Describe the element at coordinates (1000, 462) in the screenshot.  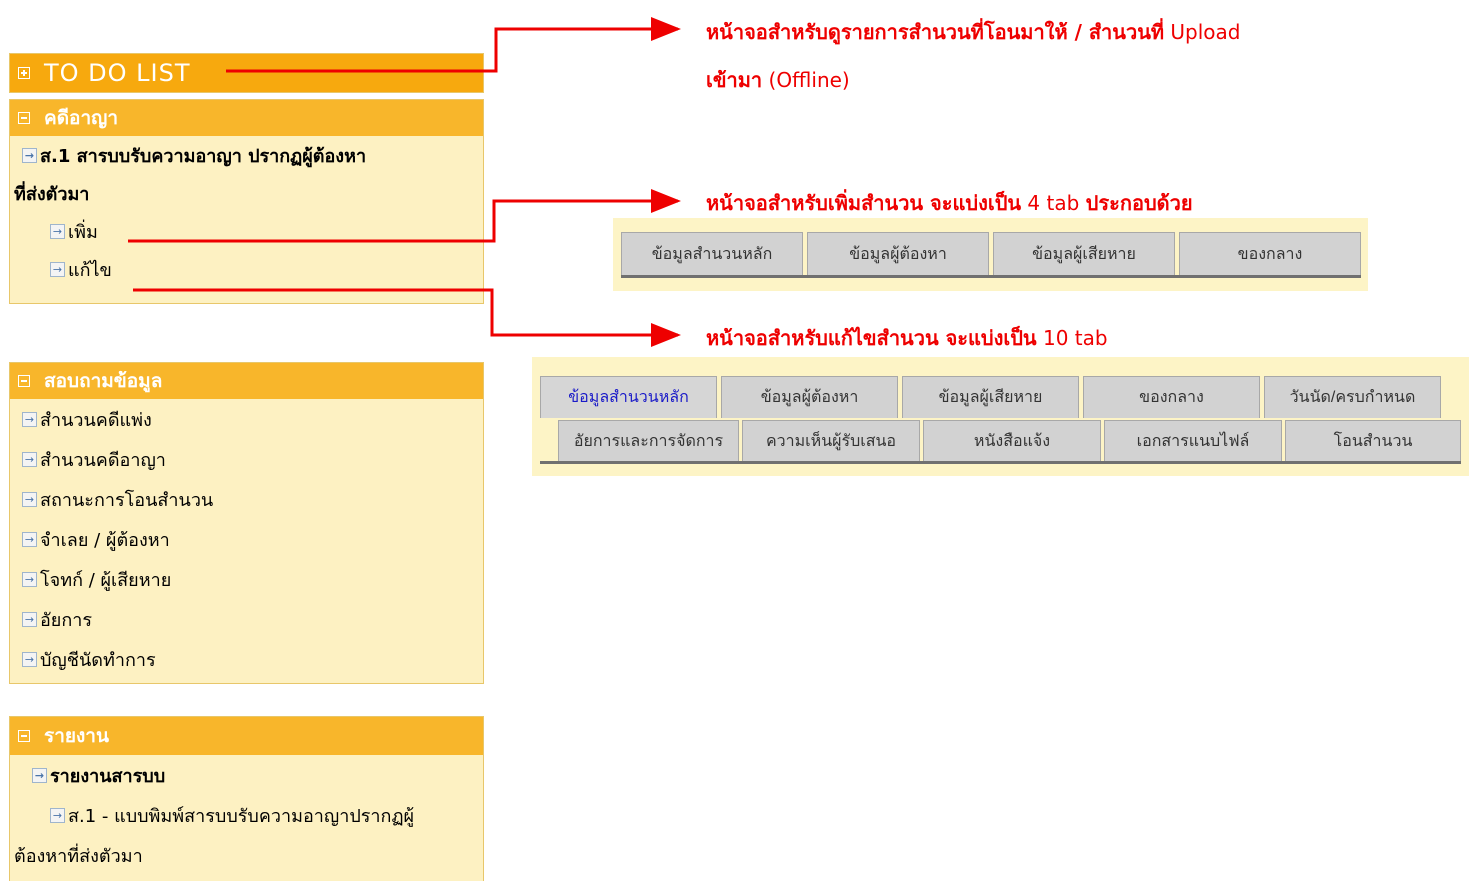
I see `edit-tab-baseline` at that location.